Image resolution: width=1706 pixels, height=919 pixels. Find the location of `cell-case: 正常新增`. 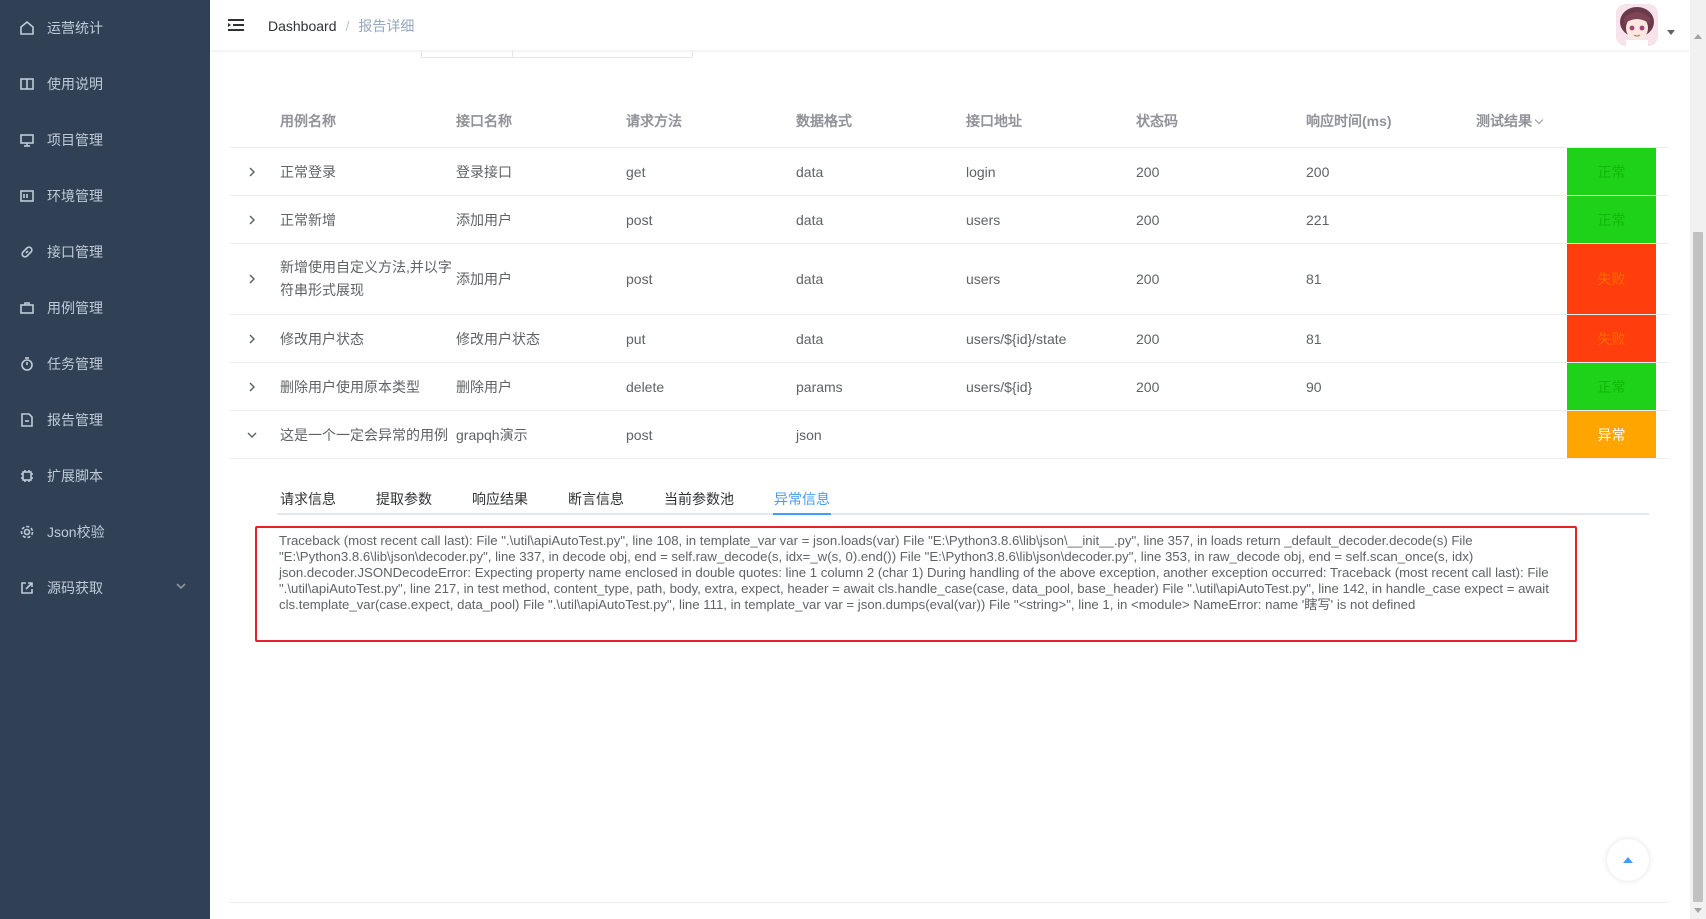

cell-case: 正常新增 is located at coordinates (308, 219).